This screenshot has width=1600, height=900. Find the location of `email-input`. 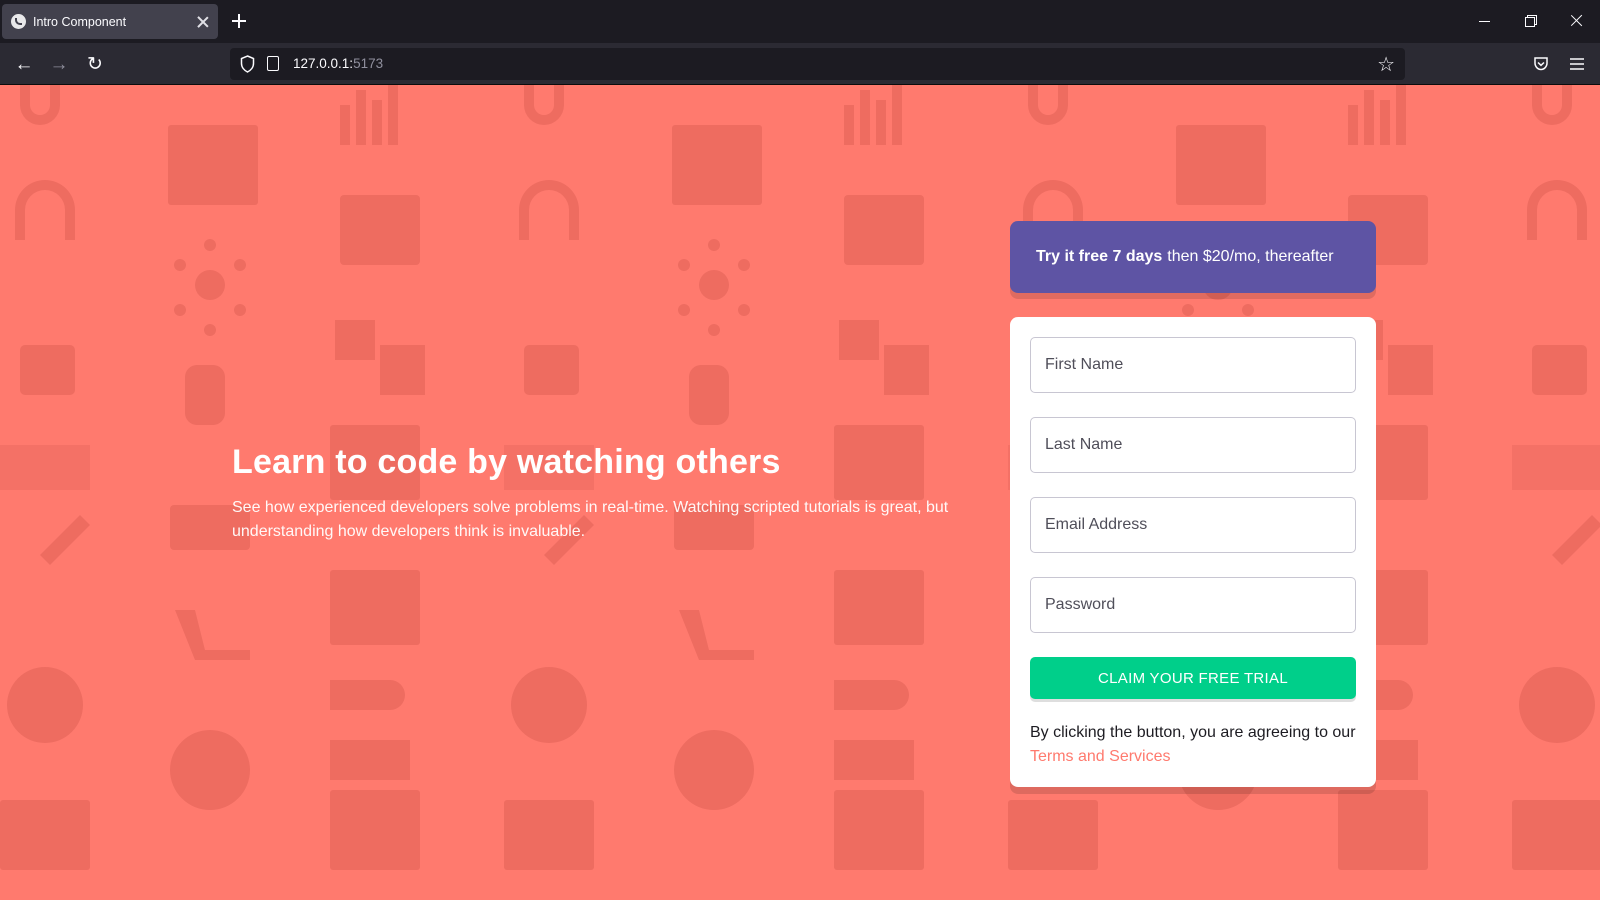

email-input is located at coordinates (1193, 525).